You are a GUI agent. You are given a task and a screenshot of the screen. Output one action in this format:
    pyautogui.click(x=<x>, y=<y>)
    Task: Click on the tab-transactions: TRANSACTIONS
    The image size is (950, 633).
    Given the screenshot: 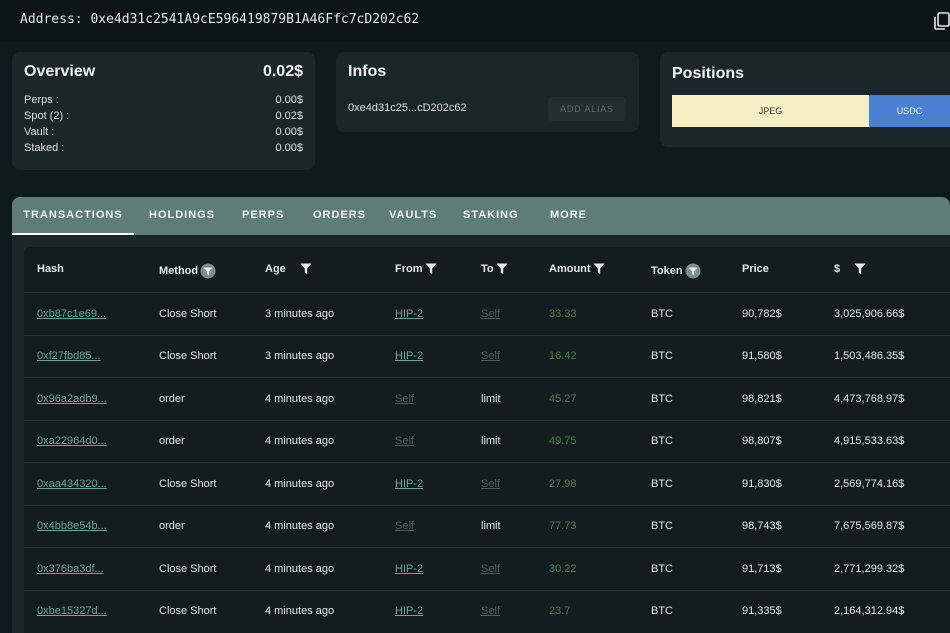 What is the action you would take?
    pyautogui.click(x=73, y=216)
    